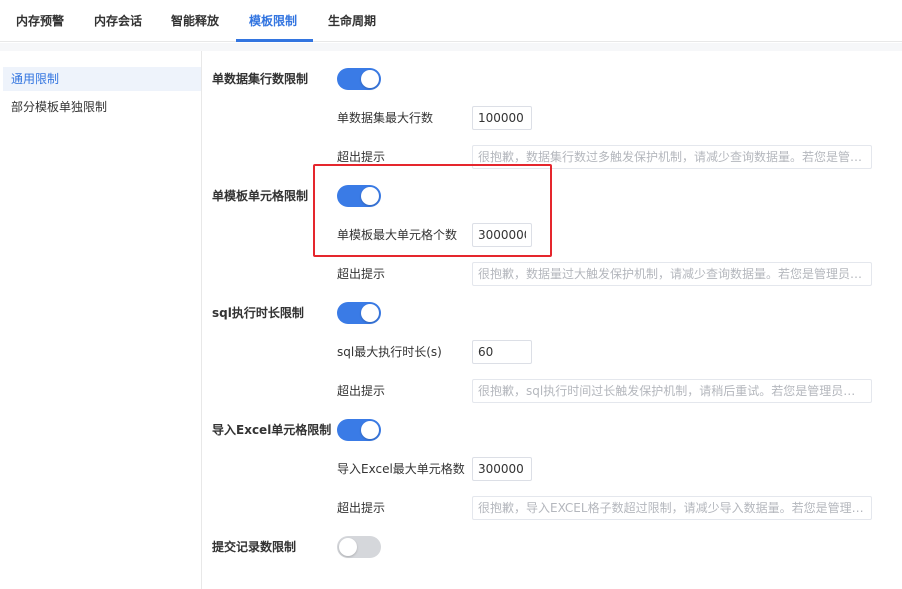 Image resolution: width=902 pixels, height=589 pixels. I want to click on tab-memory-session: 内存会话, so click(118, 21).